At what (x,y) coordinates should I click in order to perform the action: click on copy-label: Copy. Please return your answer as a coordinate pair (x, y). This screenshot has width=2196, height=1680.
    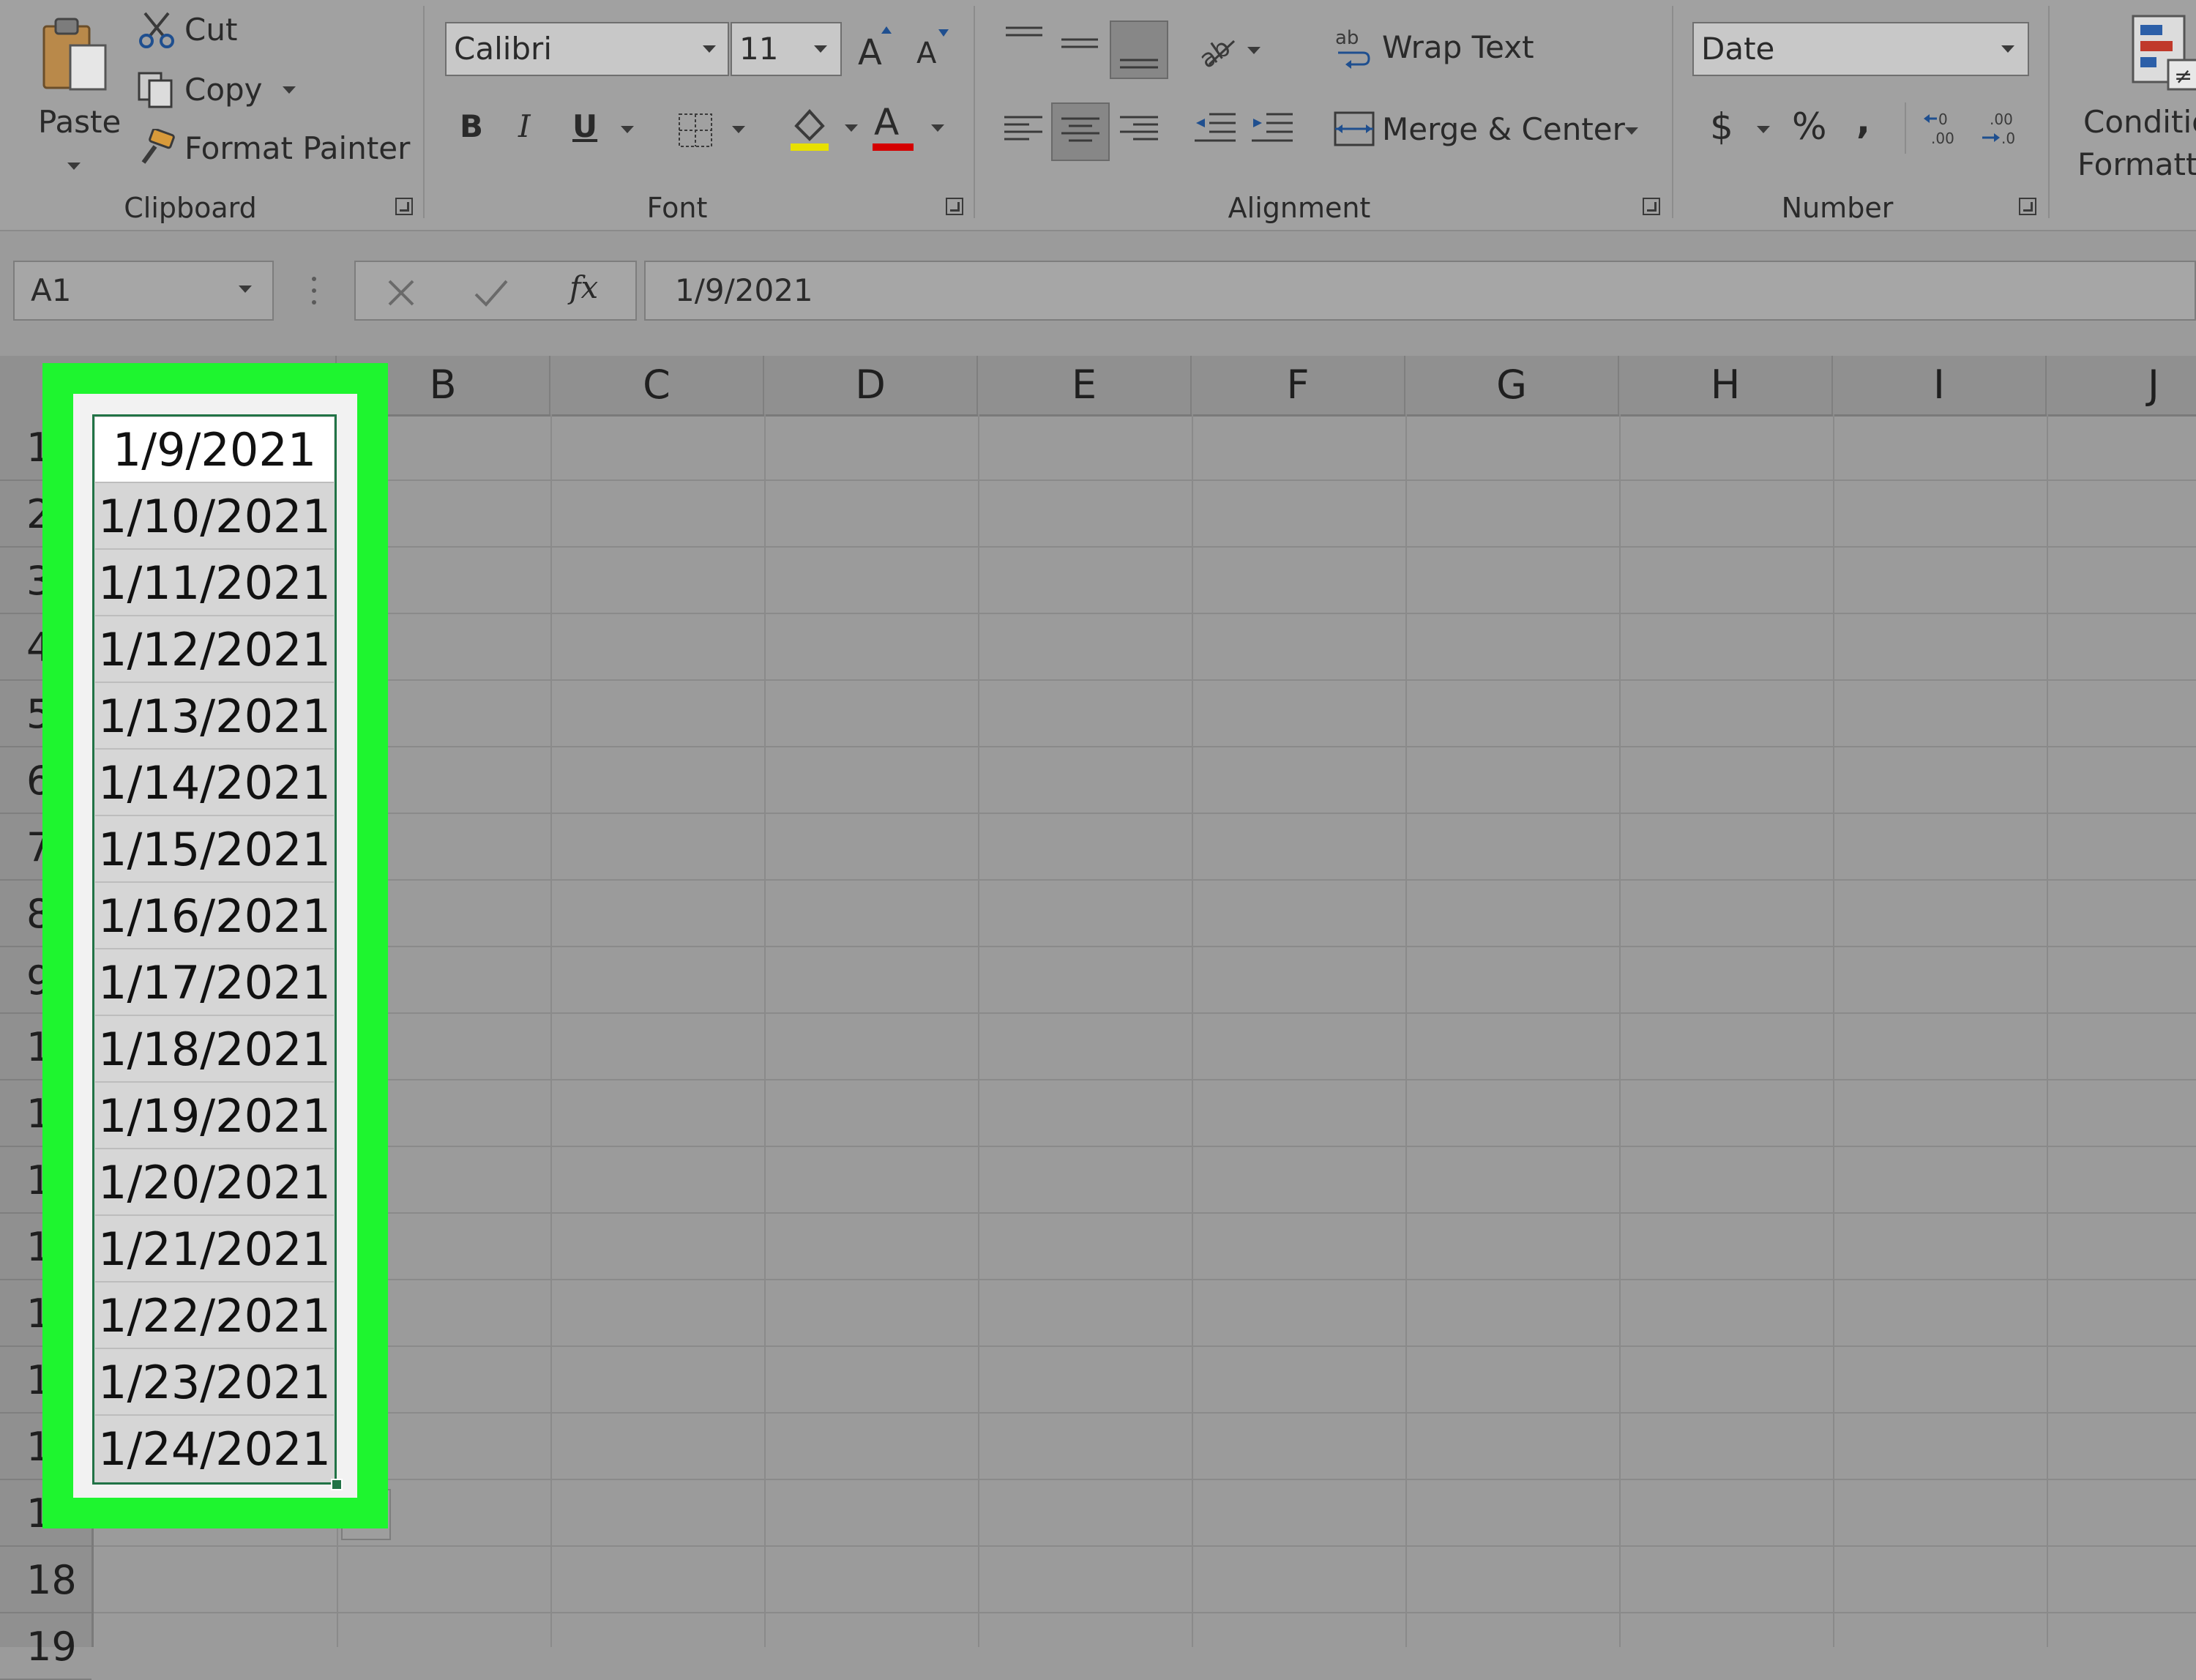
    Looking at the image, I should click on (223, 90).